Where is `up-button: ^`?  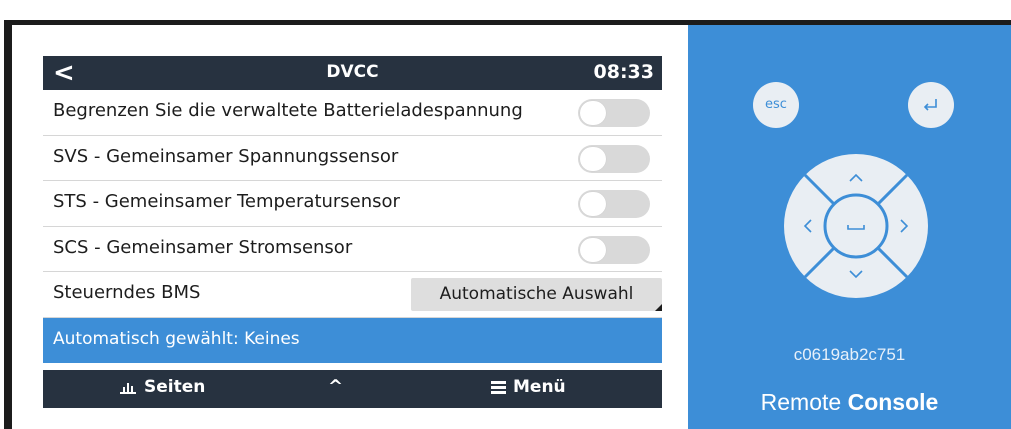 up-button: ^ is located at coordinates (335, 386).